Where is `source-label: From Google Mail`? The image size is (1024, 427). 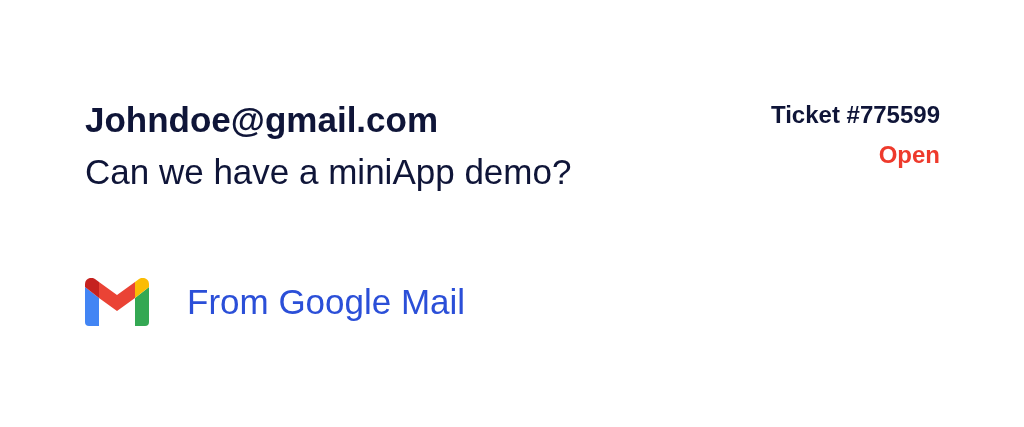
source-label: From Google Mail is located at coordinates (326, 302).